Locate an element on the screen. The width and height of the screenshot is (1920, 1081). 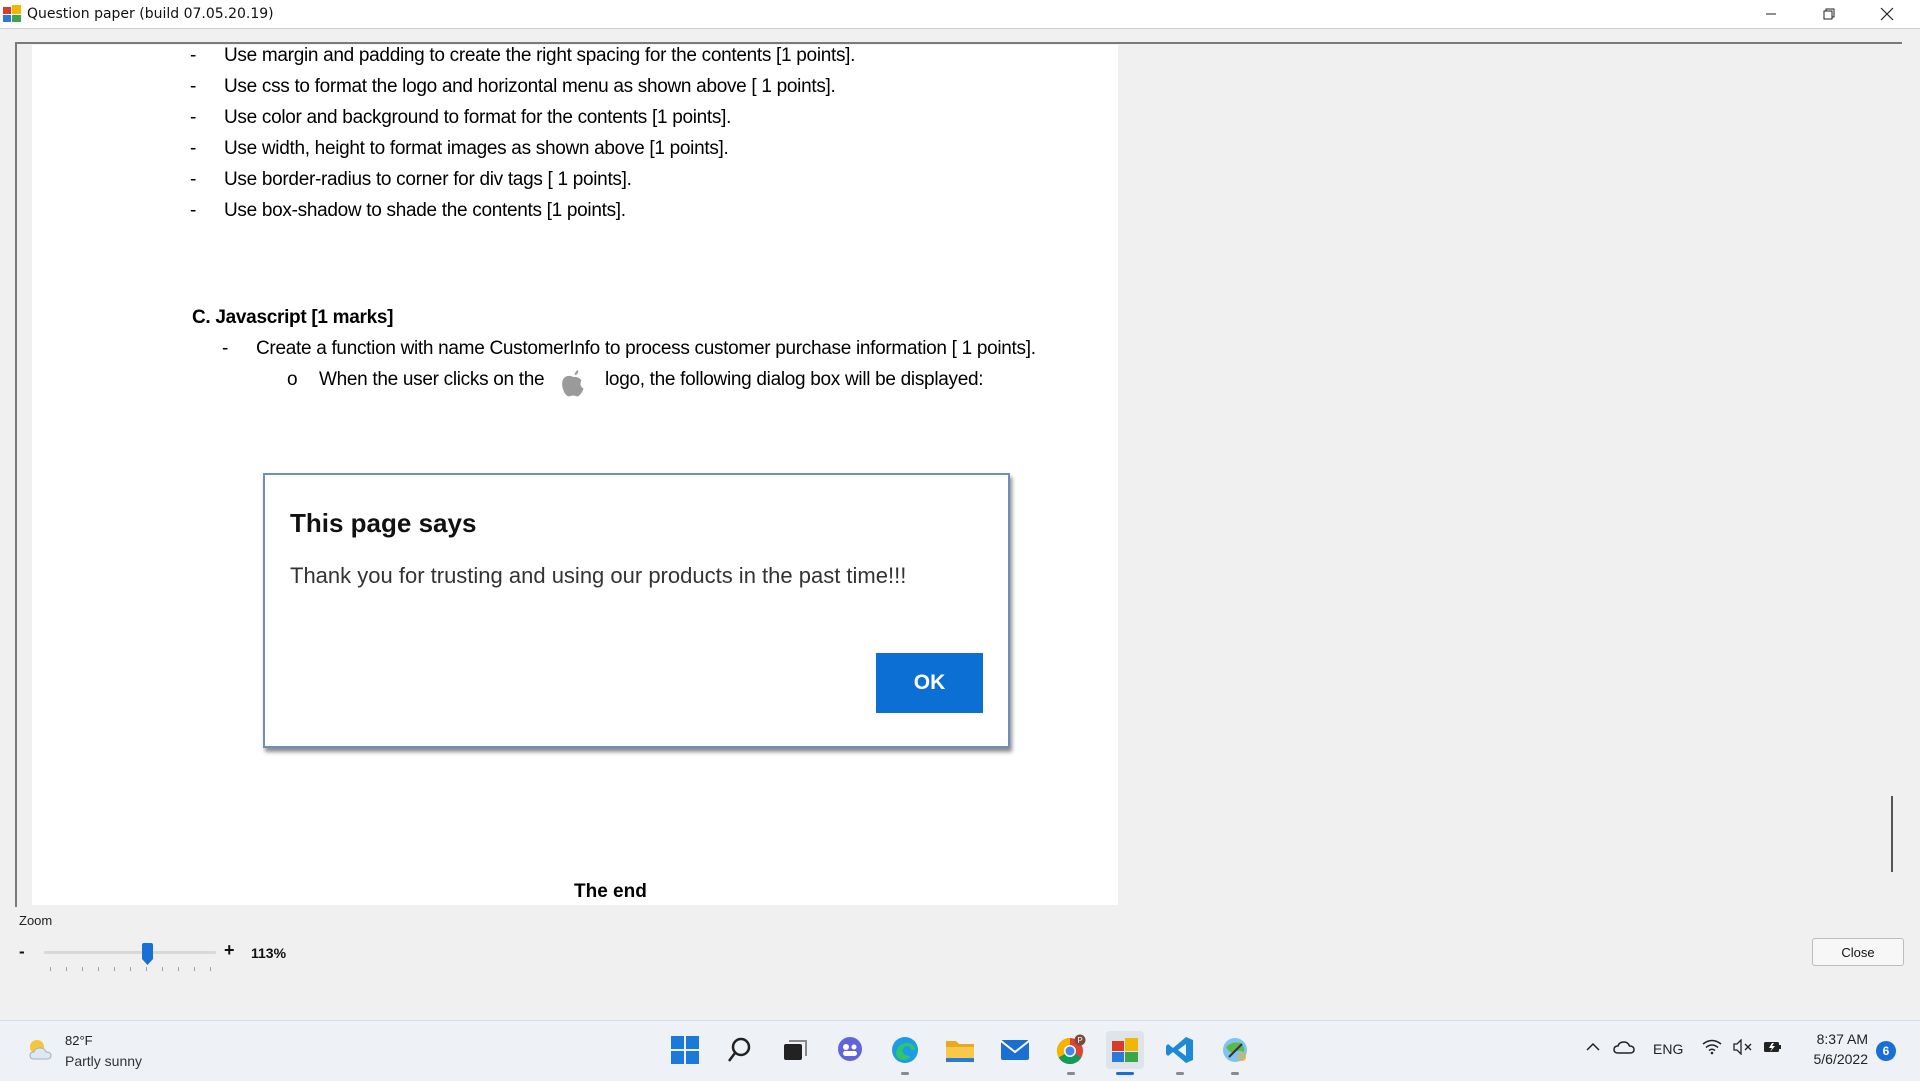
vscode-button is located at coordinates (1180, 1053).